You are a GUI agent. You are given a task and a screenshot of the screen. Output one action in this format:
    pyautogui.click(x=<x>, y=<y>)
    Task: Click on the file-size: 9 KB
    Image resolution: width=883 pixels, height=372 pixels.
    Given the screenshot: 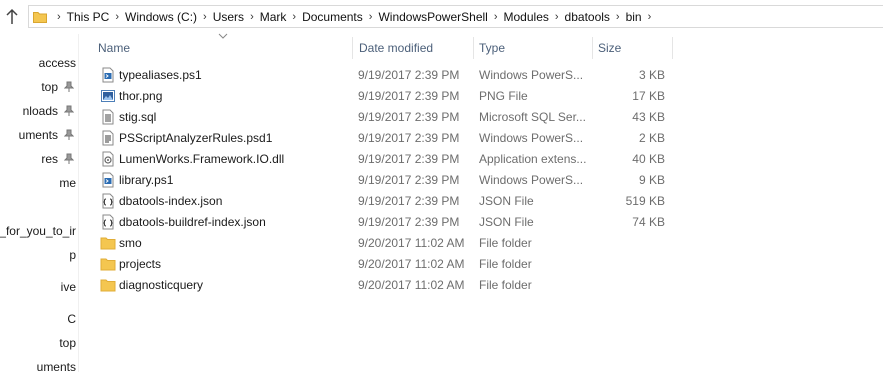 What is the action you would take?
    pyautogui.click(x=651, y=180)
    